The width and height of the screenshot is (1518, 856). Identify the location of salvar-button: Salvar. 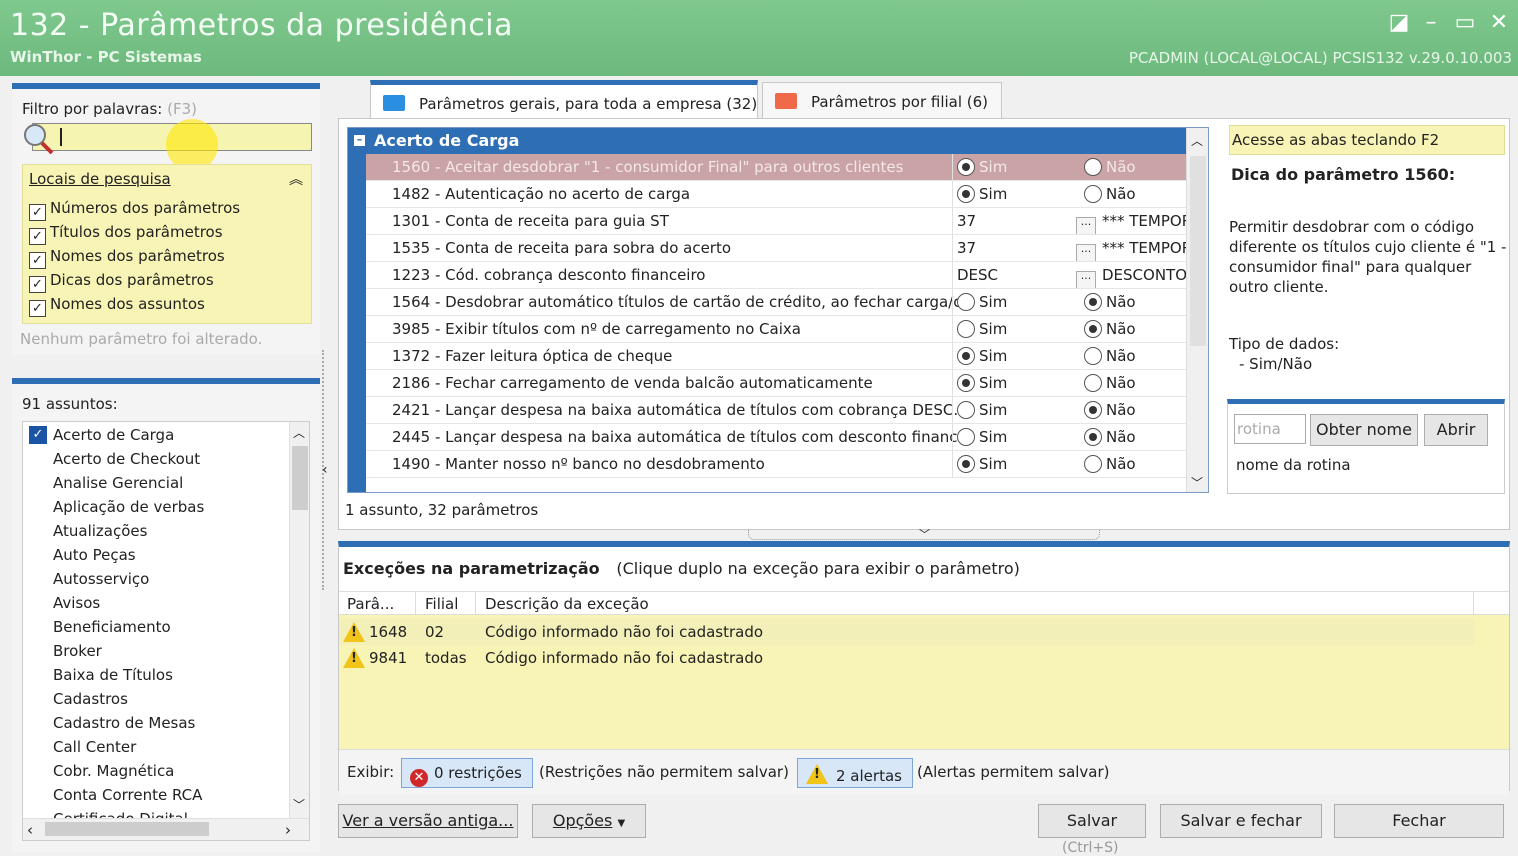
(1092, 821).